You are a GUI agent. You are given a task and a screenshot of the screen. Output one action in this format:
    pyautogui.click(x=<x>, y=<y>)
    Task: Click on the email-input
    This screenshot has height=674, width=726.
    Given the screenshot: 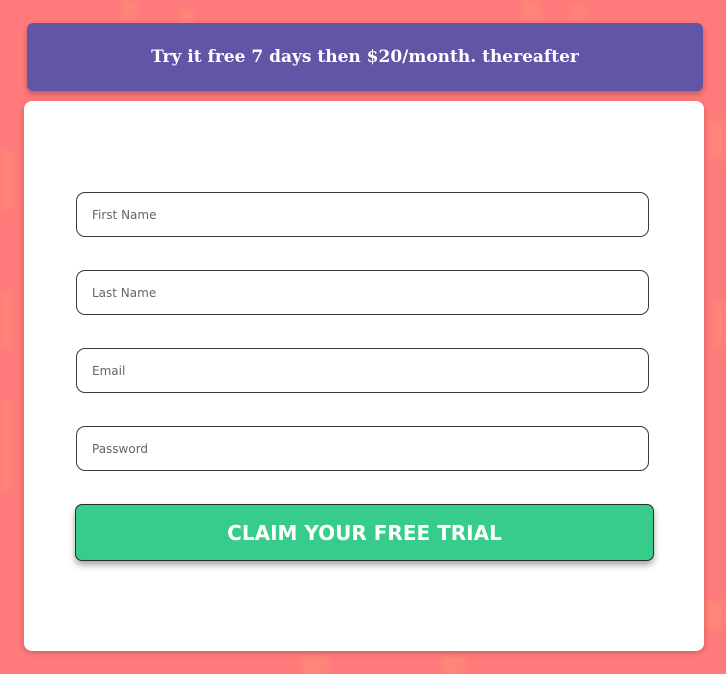 What is the action you would take?
    pyautogui.click(x=362, y=370)
    